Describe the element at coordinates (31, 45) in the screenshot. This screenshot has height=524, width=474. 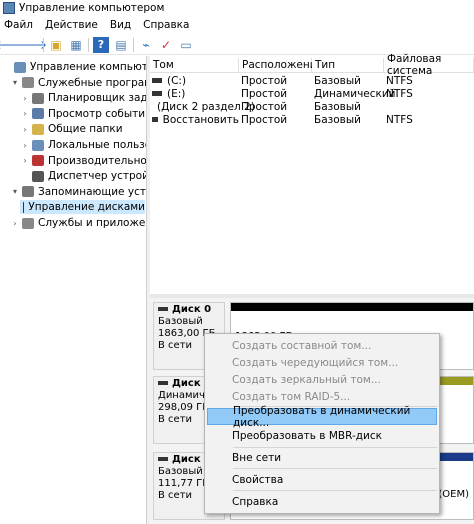
I see `forward-arrow-icon: 🡒` at that location.